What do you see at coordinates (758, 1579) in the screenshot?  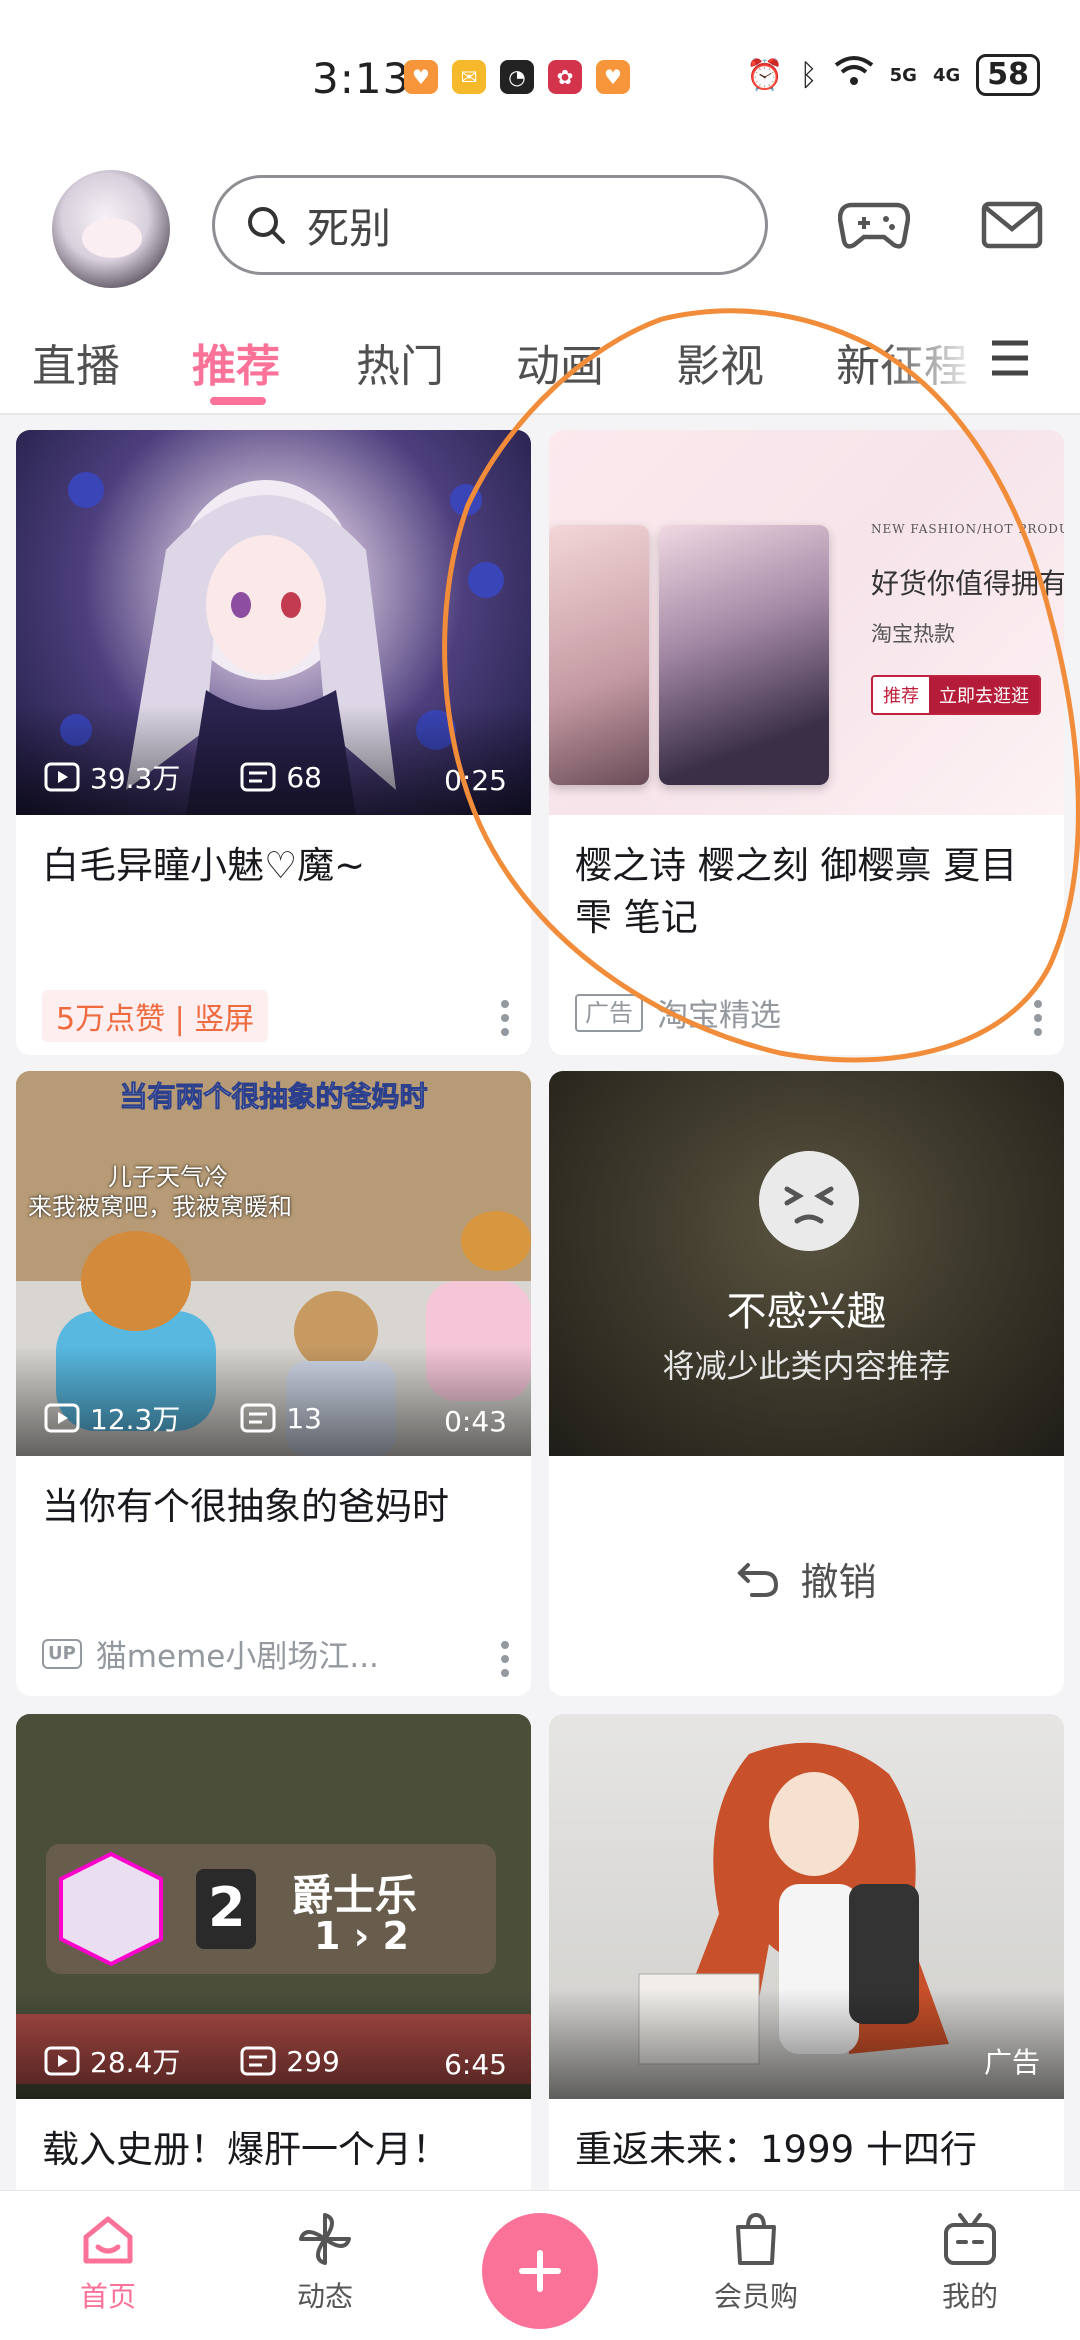 I see `undo-icon` at bounding box center [758, 1579].